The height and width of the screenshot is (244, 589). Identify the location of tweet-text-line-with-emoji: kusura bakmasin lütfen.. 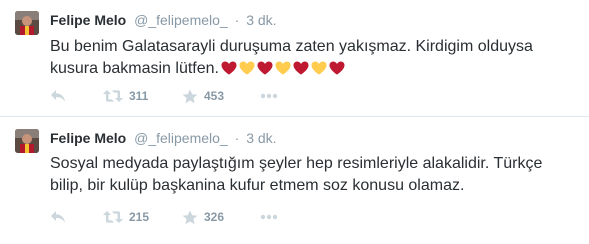
(310, 70).